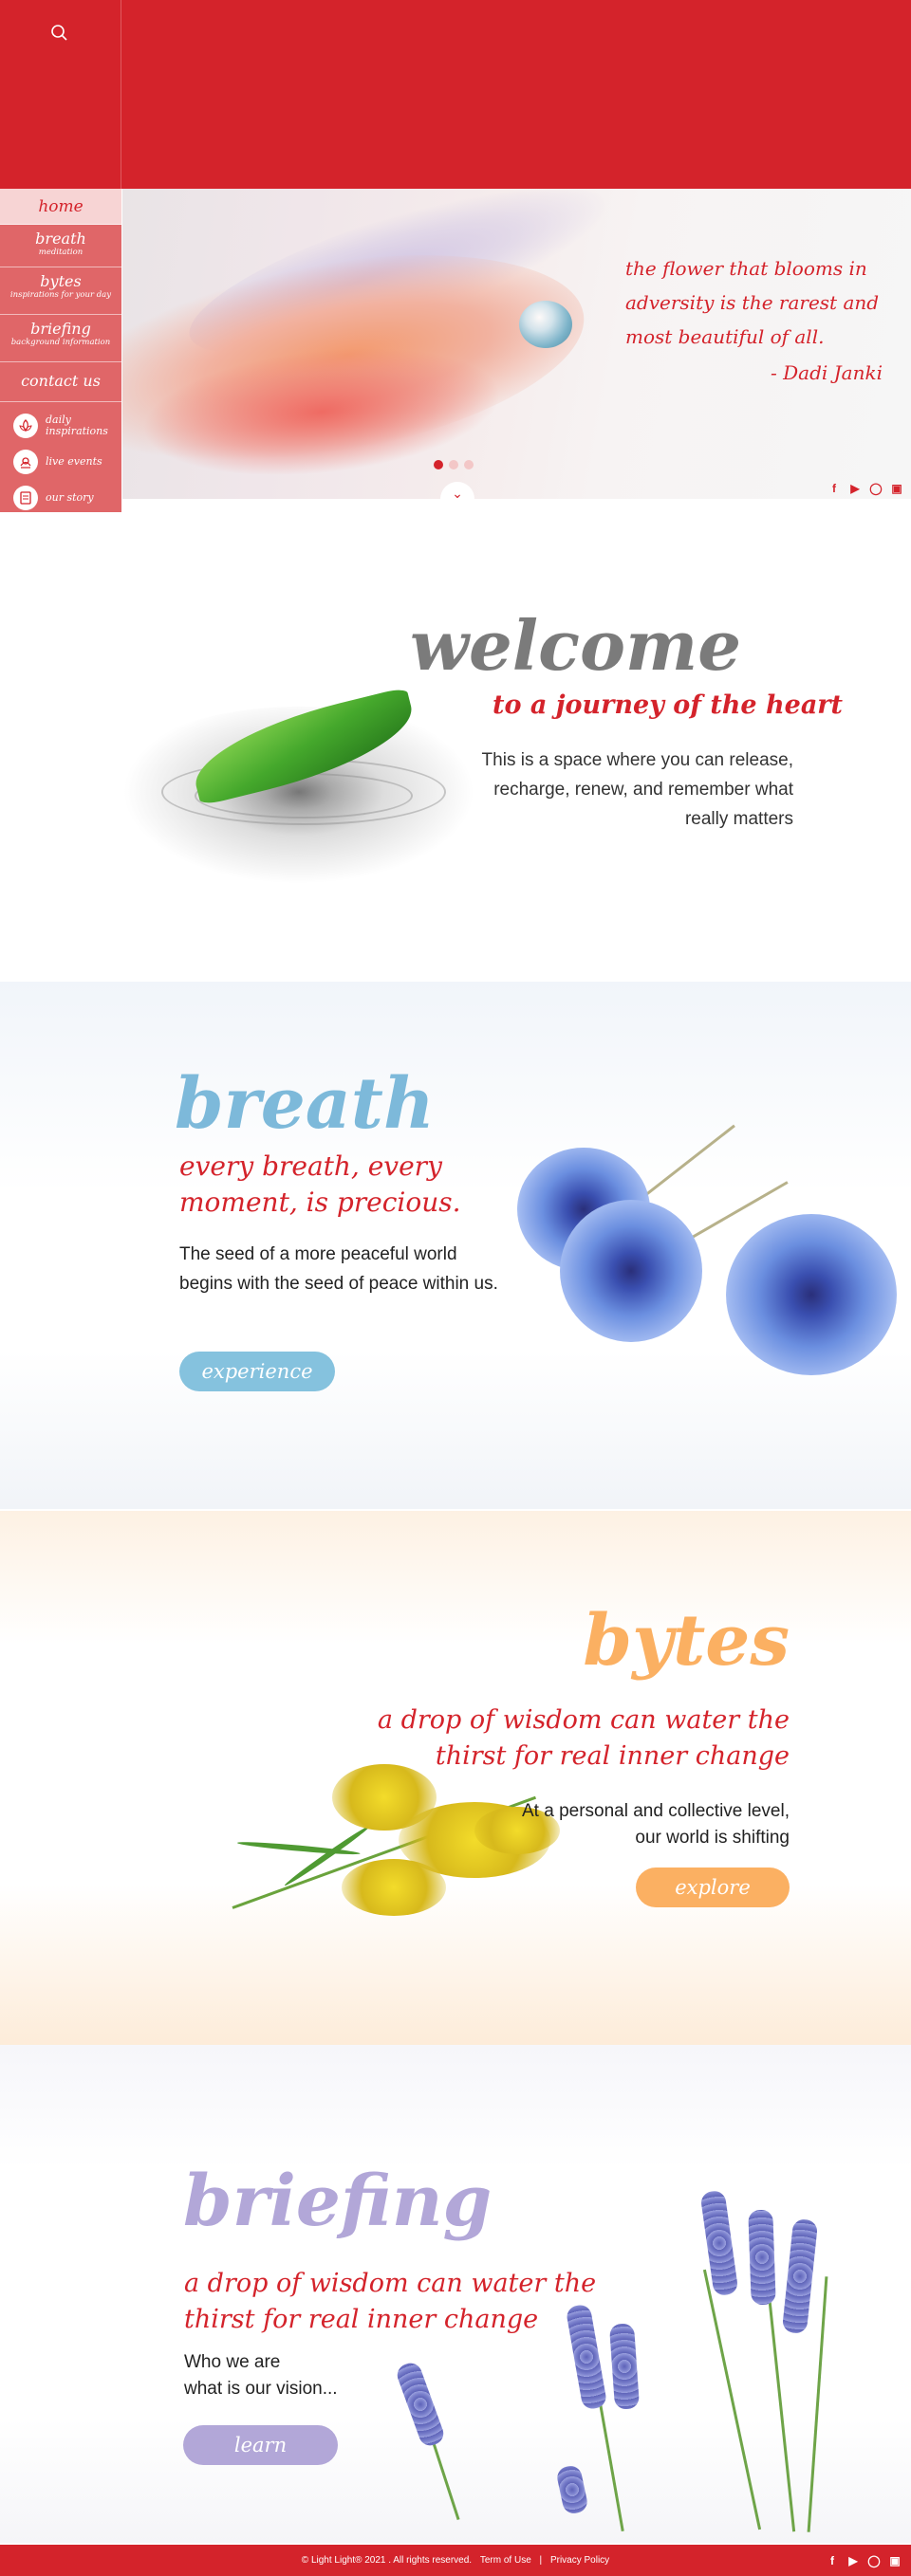 The image size is (911, 2576). Describe the element at coordinates (60, 94) in the screenshot. I see `sidebar-header` at that location.